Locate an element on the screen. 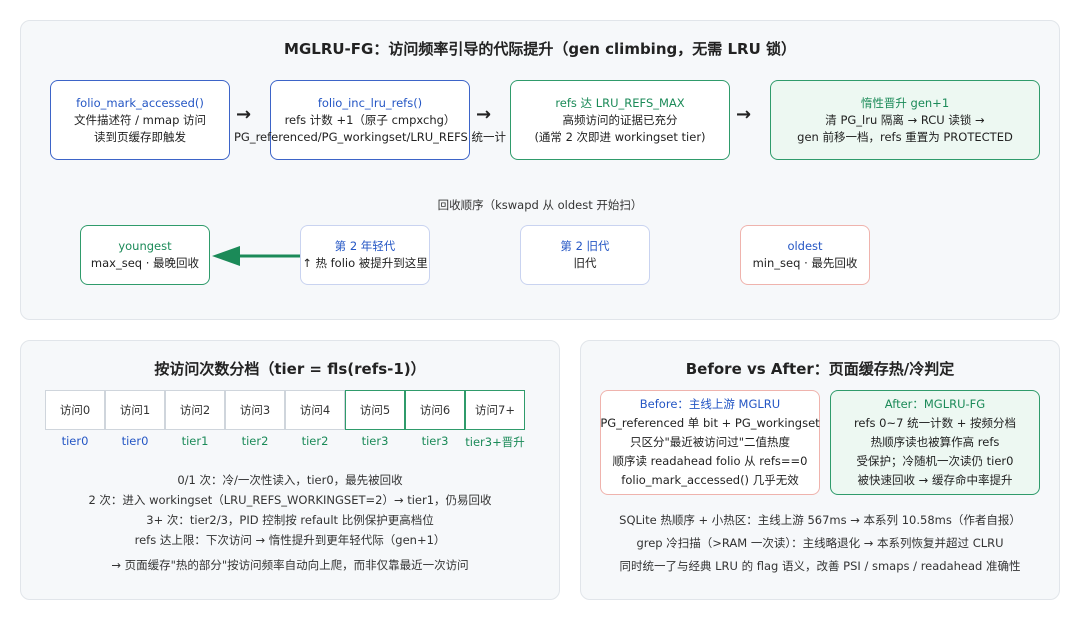  compare-note: grep 冷扫描（>RAM 一次读）：主线略退化 → 本系列恢复并超过 CLRU is located at coordinates (820, 543).